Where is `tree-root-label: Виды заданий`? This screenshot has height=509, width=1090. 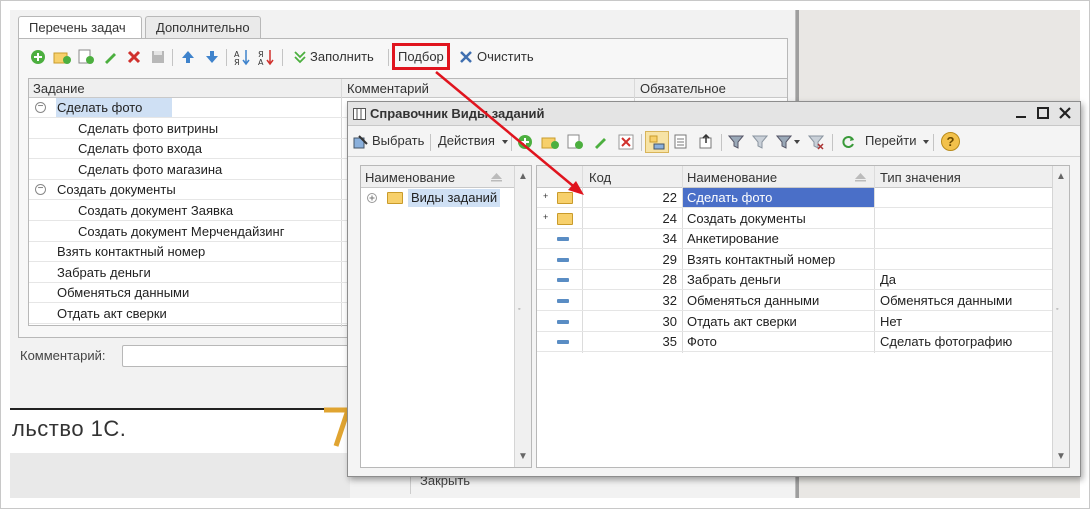 tree-root-label: Виды заданий is located at coordinates (454, 197).